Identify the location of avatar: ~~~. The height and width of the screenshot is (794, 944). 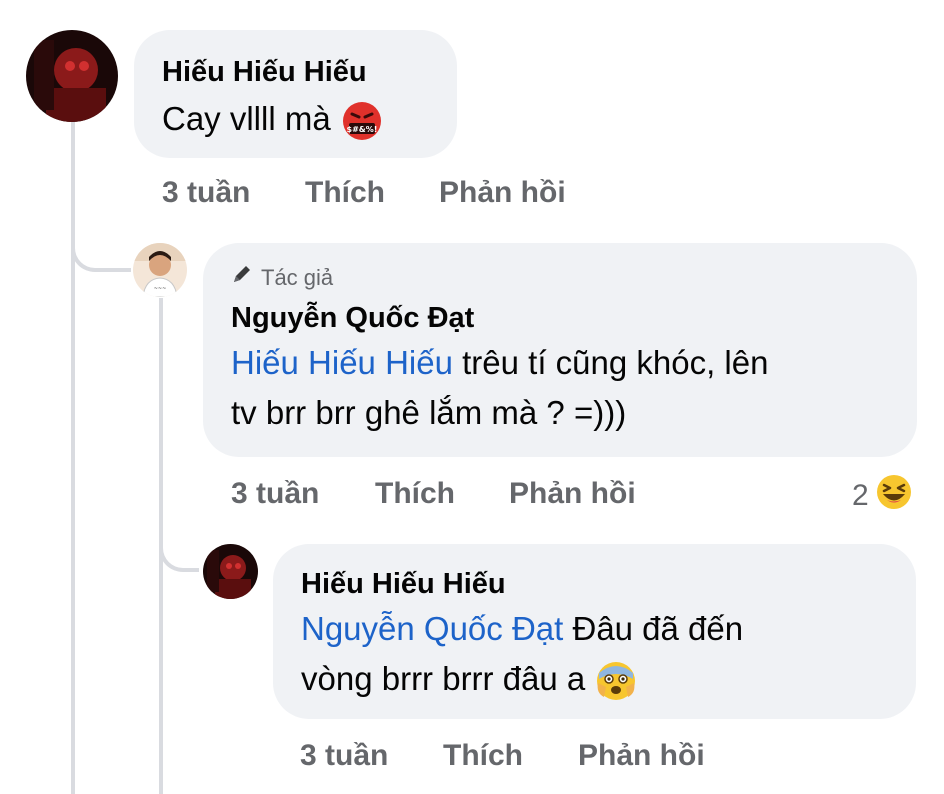
(160, 270).